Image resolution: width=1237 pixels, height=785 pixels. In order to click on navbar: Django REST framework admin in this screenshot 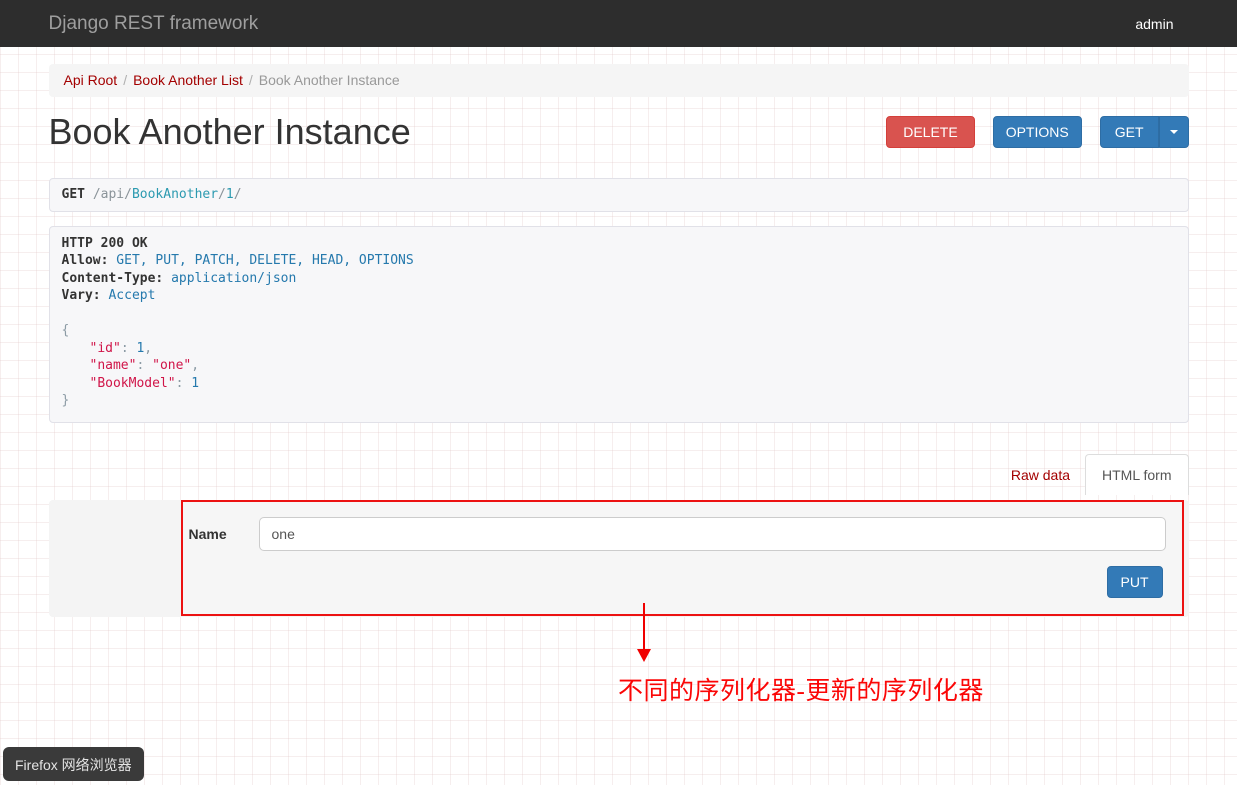, I will do `click(618, 23)`.